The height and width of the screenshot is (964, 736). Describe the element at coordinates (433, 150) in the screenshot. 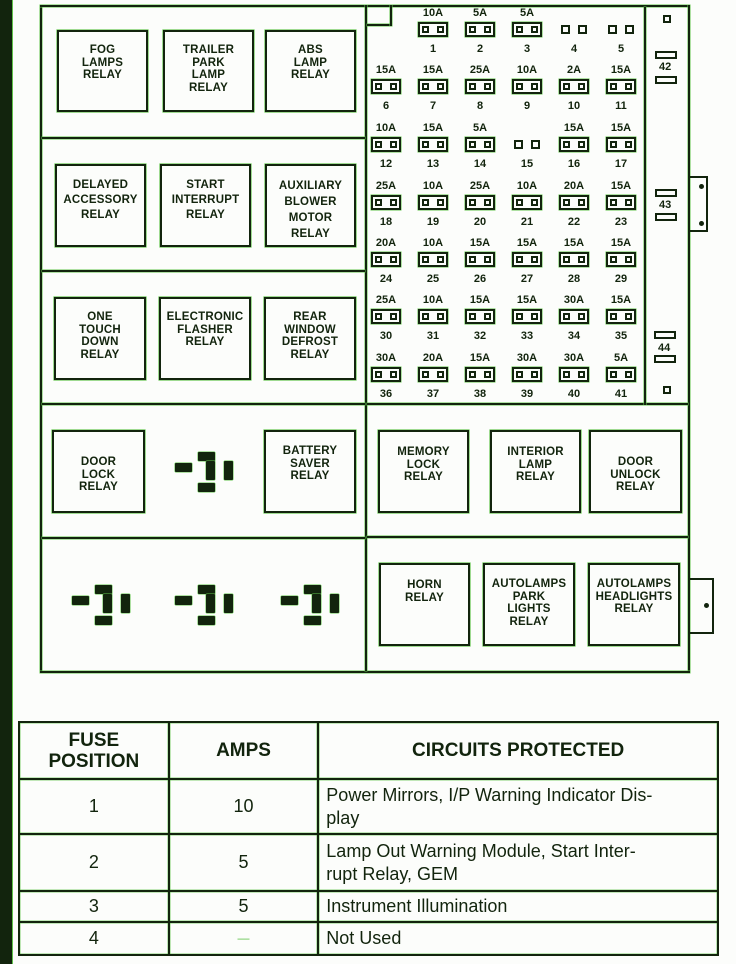

I see `fuse-13: 15A 13` at that location.